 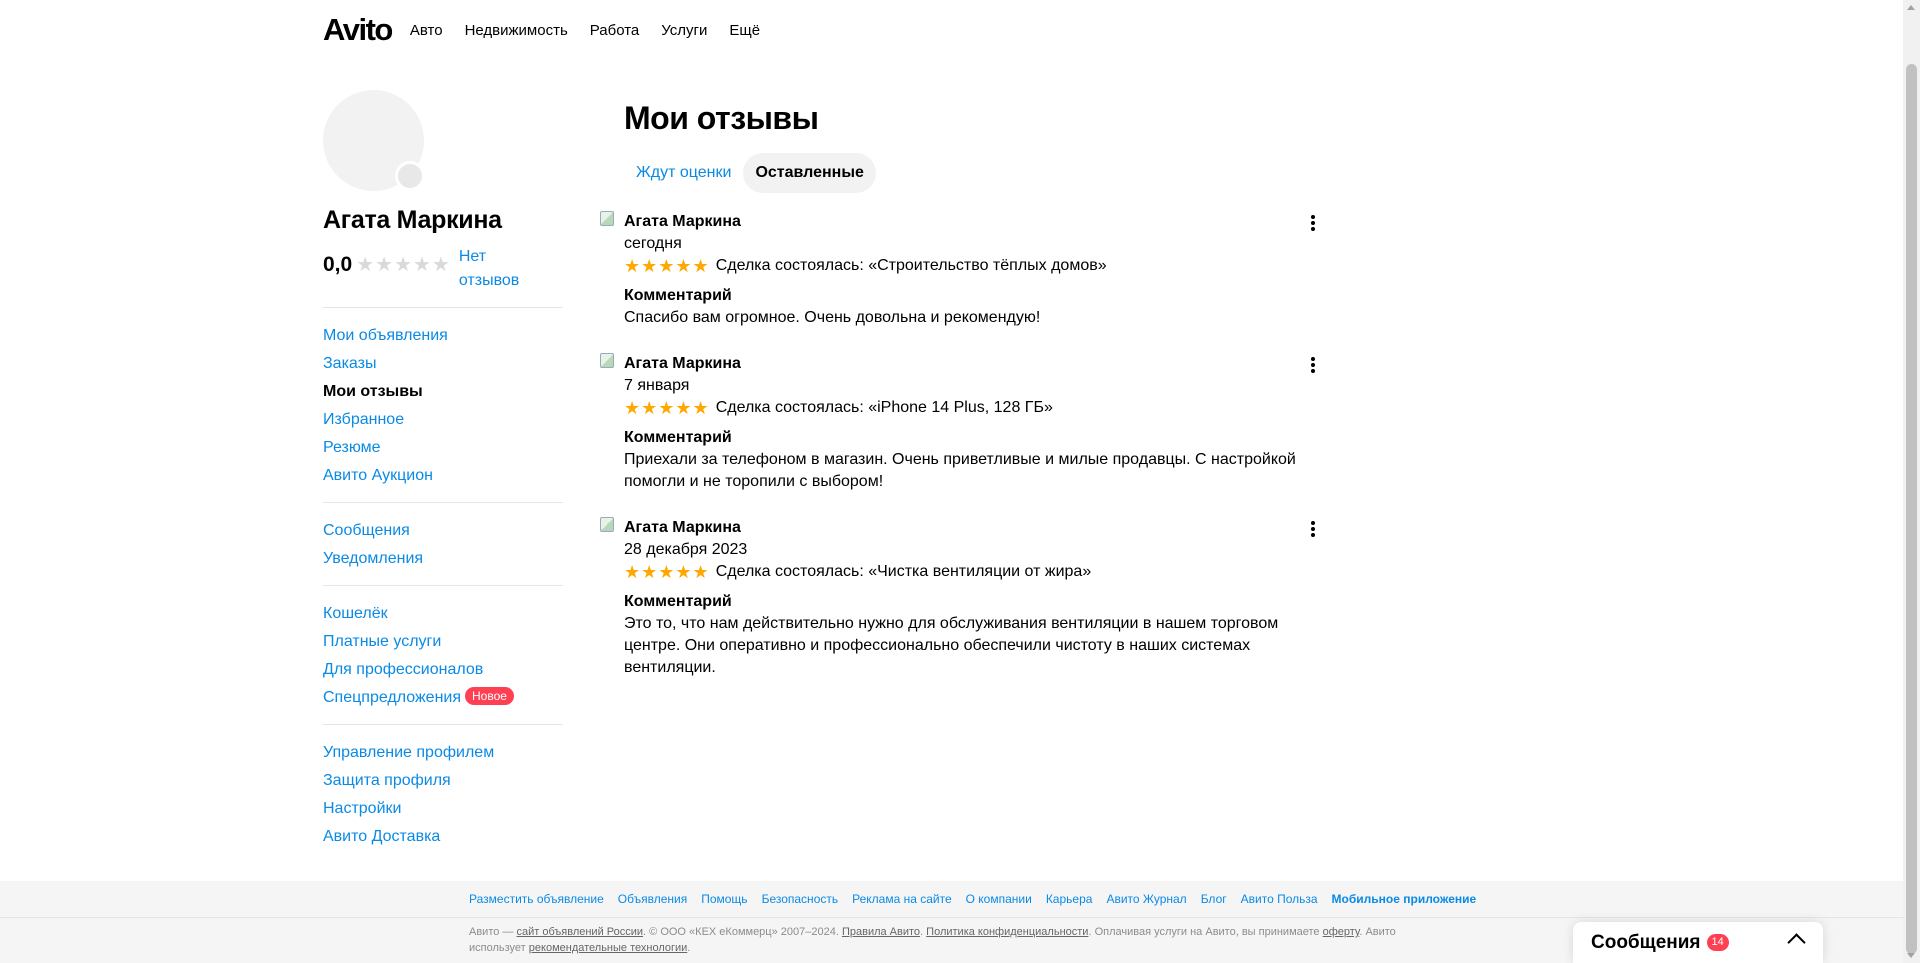 I want to click on sidebar-item-my-reviews: Мои отзывы, so click(x=443, y=392).